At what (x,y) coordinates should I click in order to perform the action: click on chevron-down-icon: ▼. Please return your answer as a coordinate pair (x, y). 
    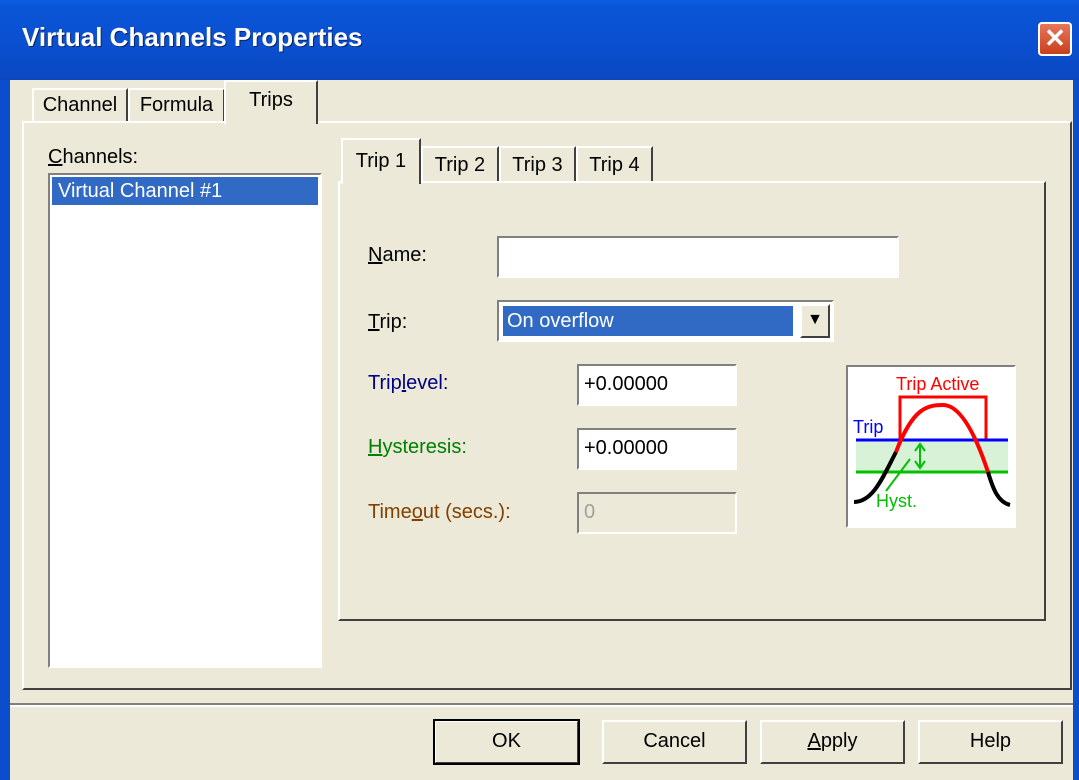
    Looking at the image, I should click on (815, 319).